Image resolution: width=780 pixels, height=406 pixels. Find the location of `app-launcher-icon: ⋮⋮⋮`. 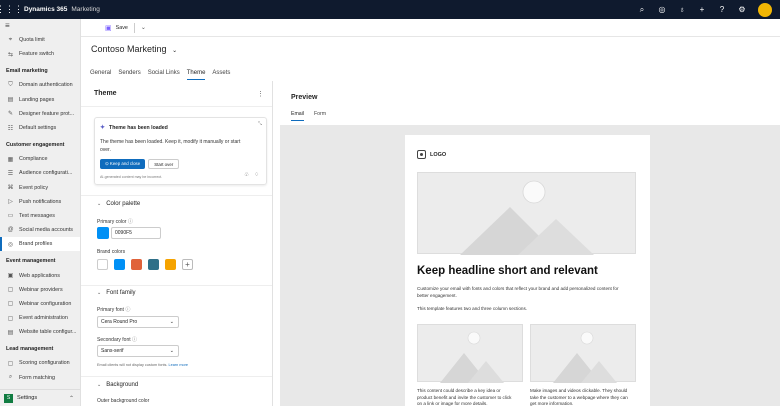

app-launcher-icon: ⋮⋮⋮ is located at coordinates (11, 9).